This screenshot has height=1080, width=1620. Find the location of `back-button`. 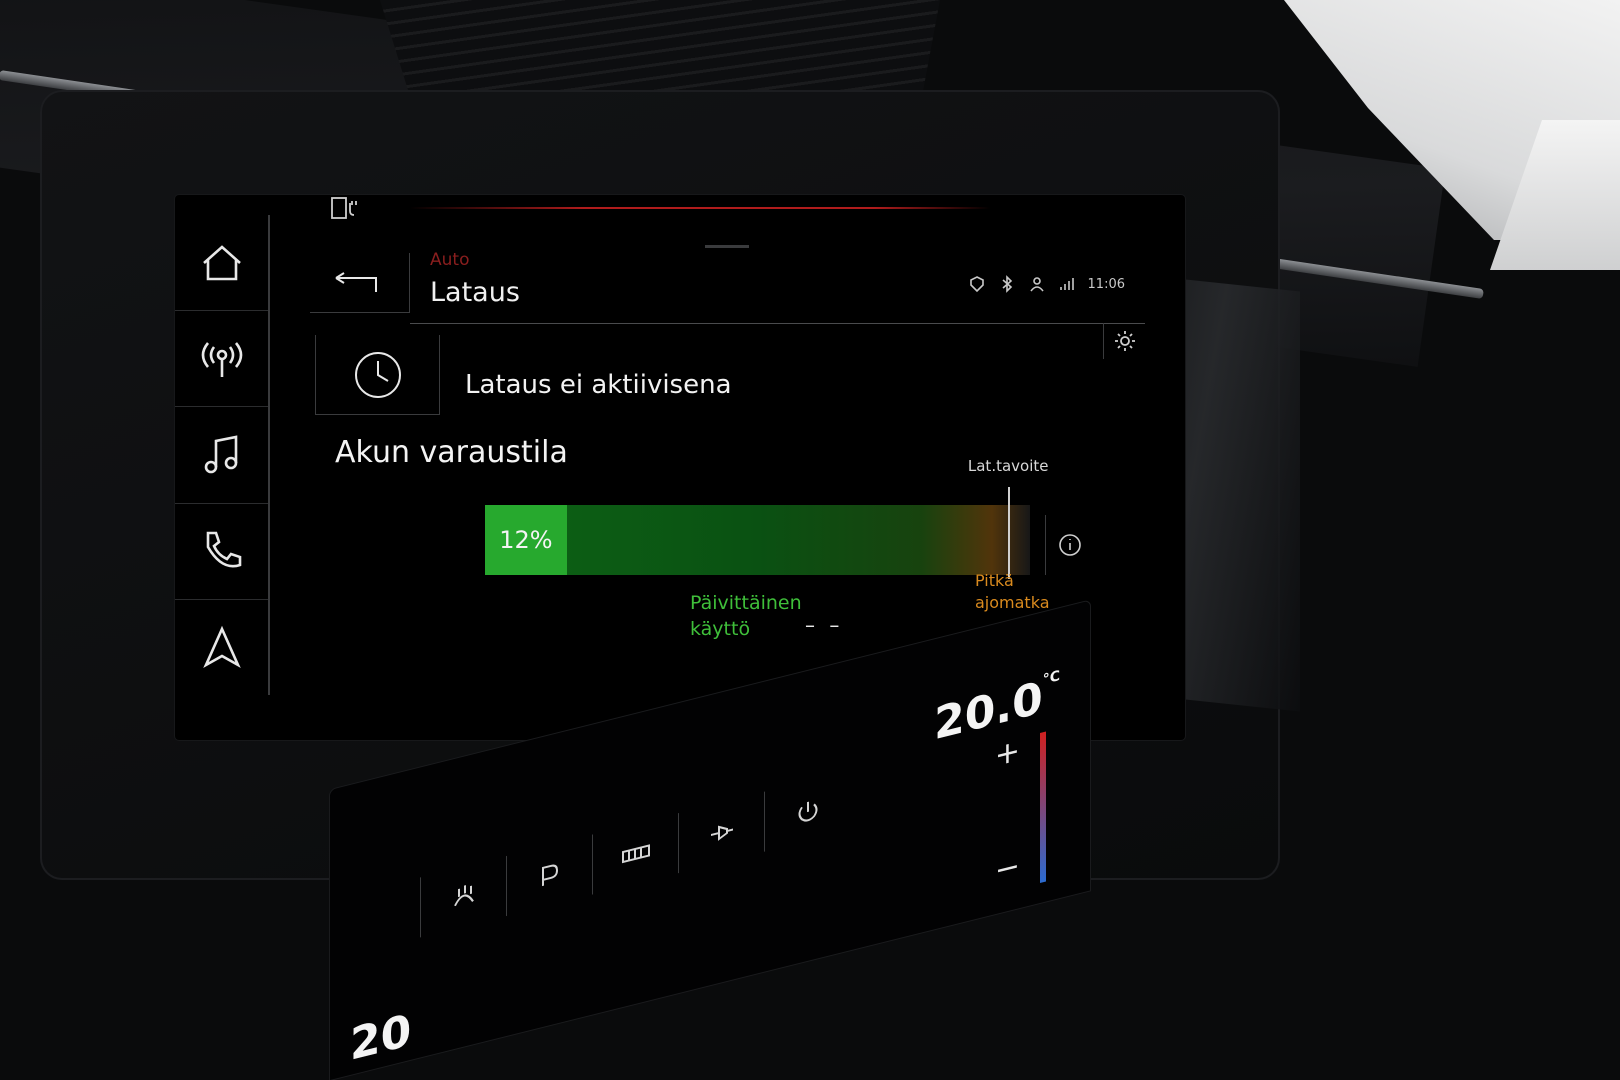

back-button is located at coordinates (360, 283).